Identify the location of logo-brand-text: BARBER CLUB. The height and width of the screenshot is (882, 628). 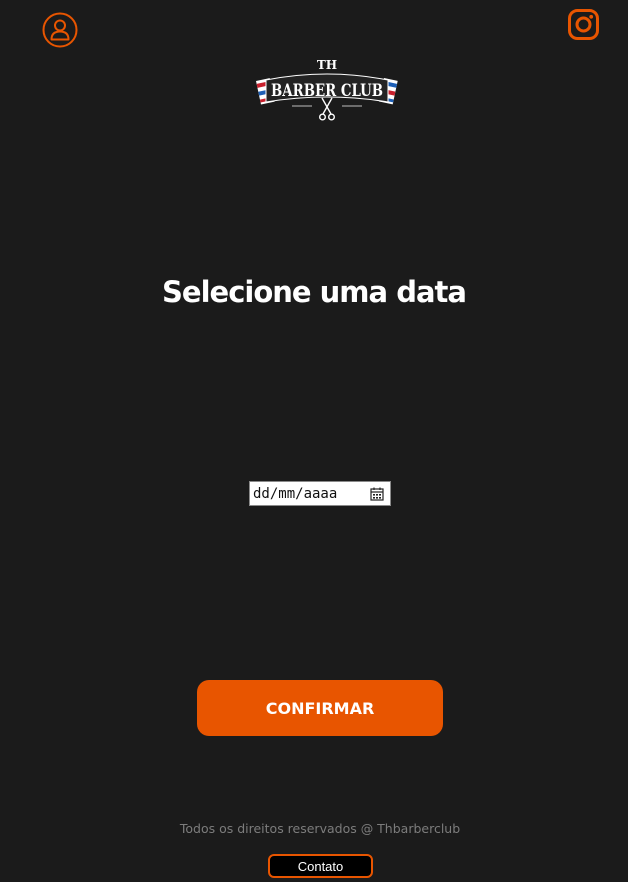
(327, 91).